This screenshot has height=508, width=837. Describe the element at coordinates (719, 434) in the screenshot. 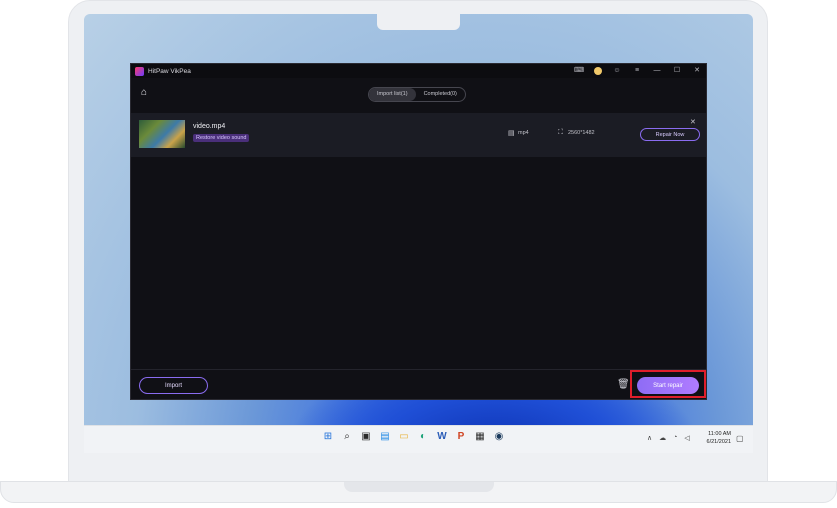

I see `clock-time: 11:00 AM` at that location.